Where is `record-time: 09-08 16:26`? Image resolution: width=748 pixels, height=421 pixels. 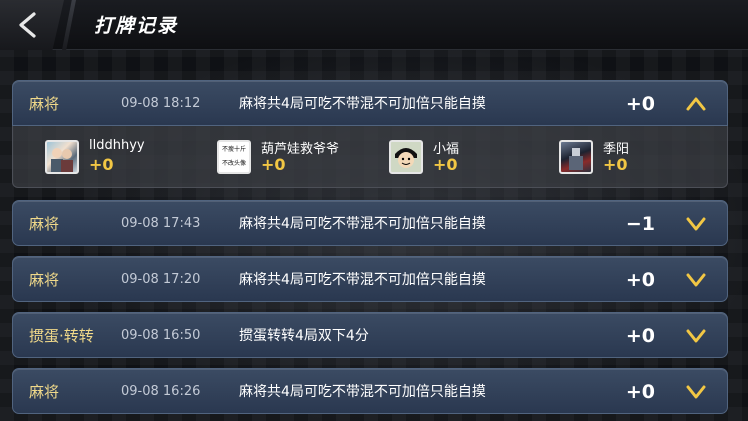
record-time: 09-08 16:26 is located at coordinates (161, 391).